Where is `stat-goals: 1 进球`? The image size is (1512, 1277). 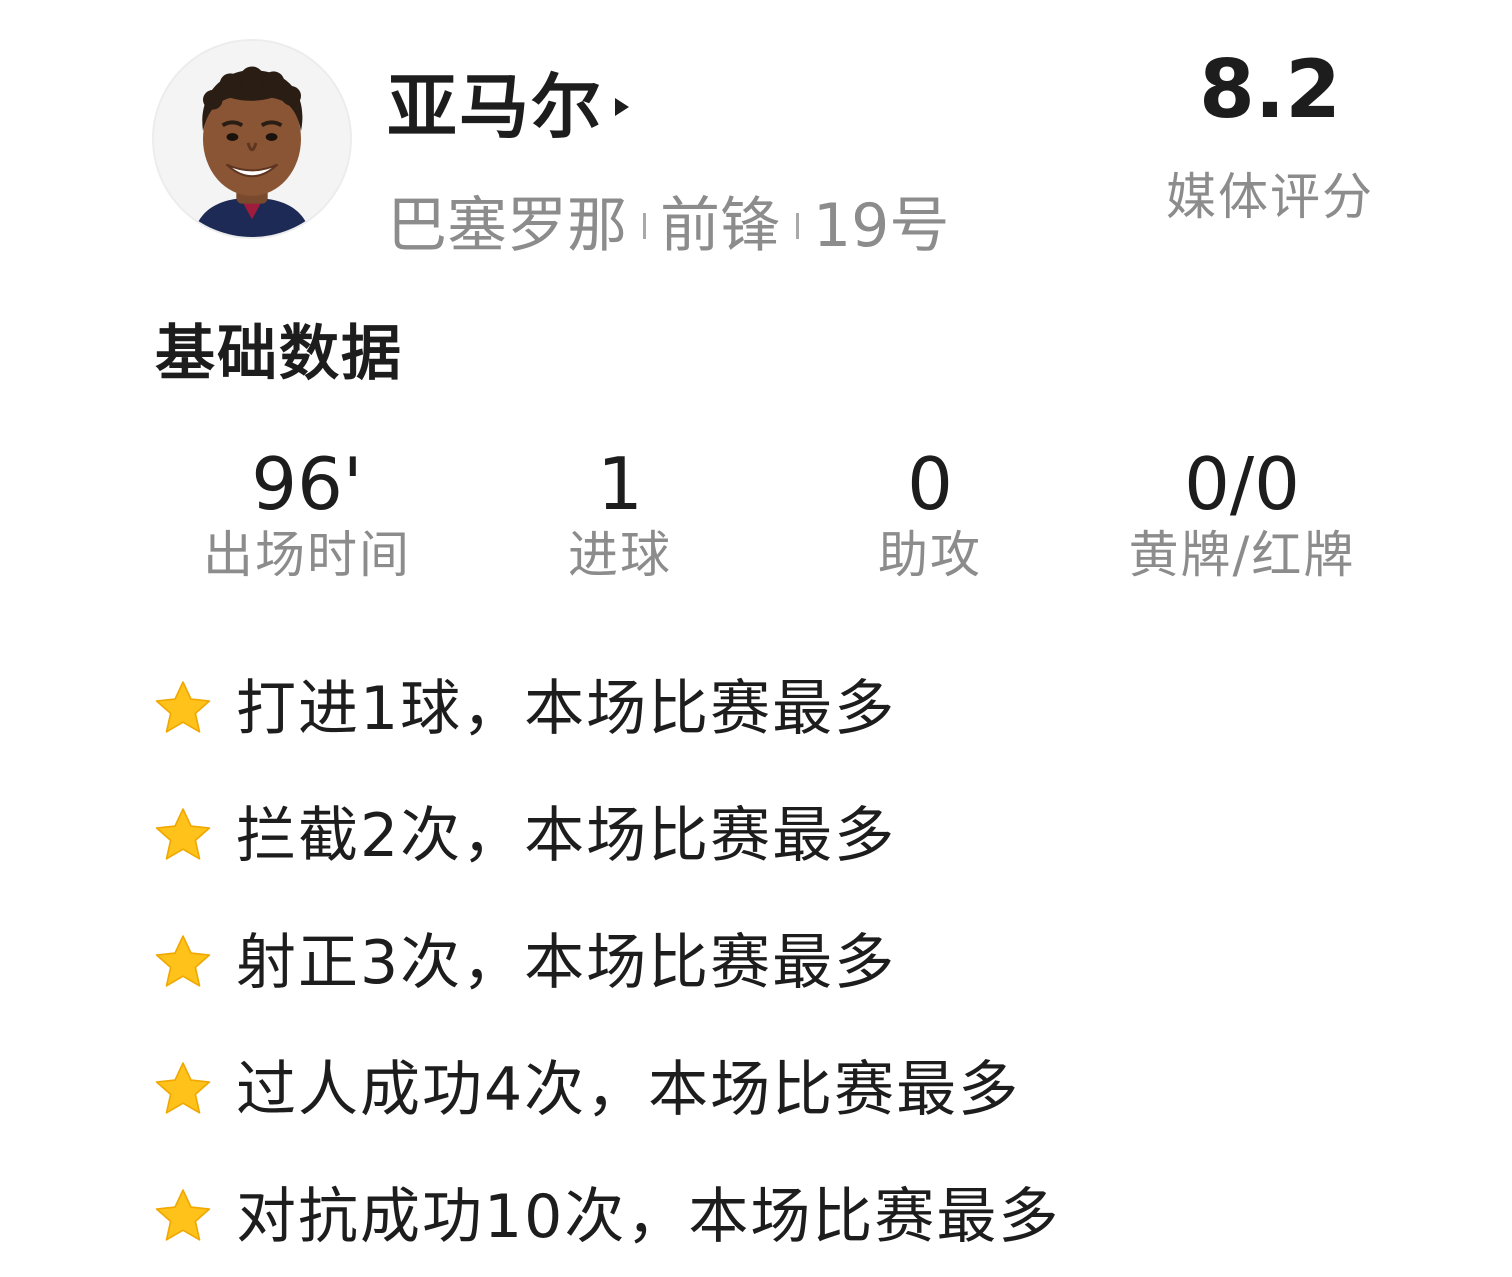
stat-goals: 1 进球 is located at coordinates (620, 514).